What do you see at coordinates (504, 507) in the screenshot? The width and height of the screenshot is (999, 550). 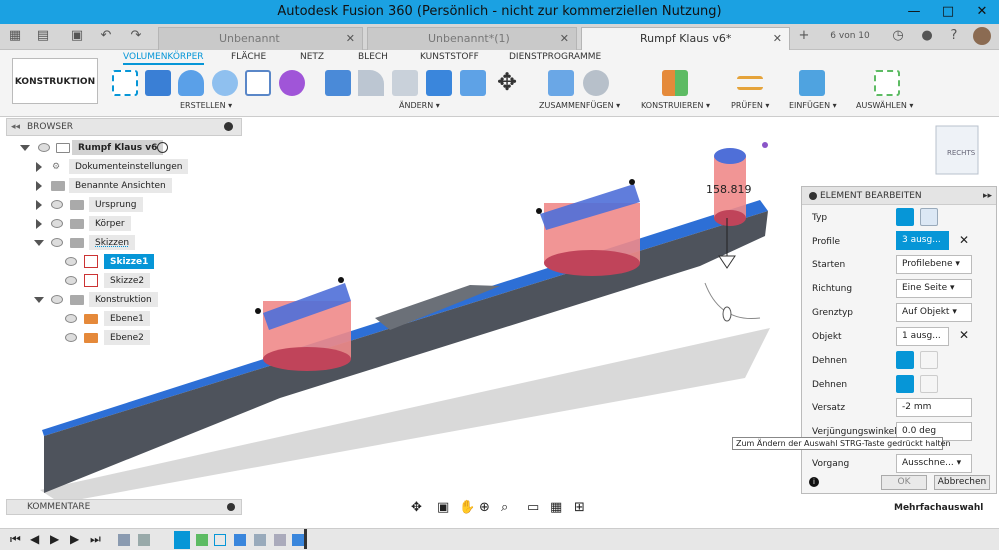 I see `zoom-window-icon: ⌕` at bounding box center [504, 507].